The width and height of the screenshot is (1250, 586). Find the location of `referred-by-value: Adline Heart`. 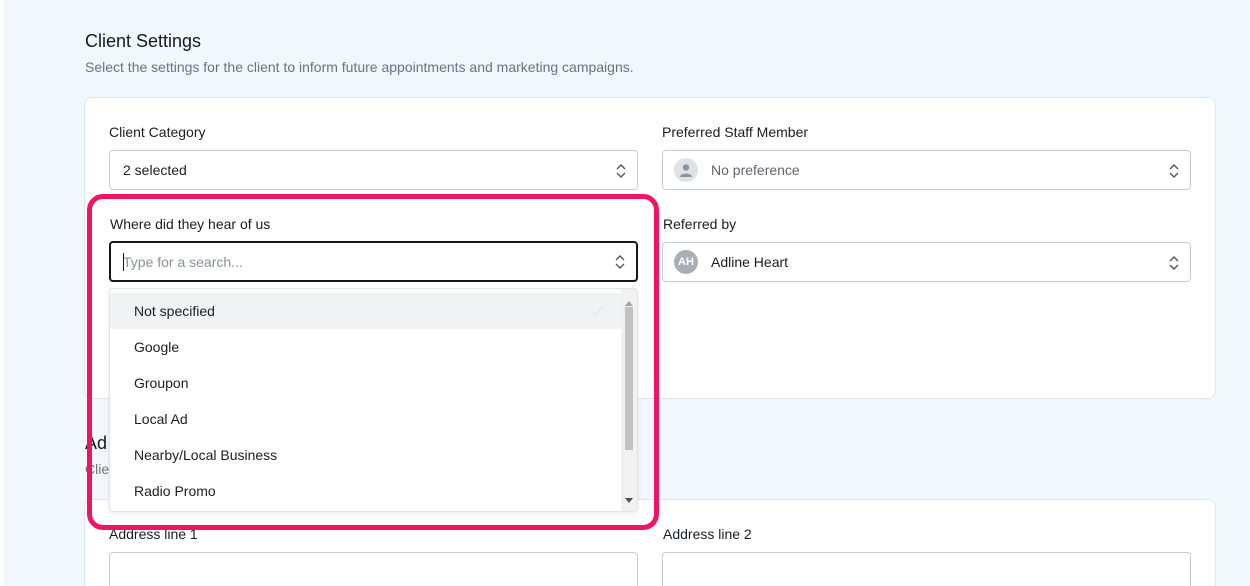

referred-by-value: Adline Heart is located at coordinates (750, 262).